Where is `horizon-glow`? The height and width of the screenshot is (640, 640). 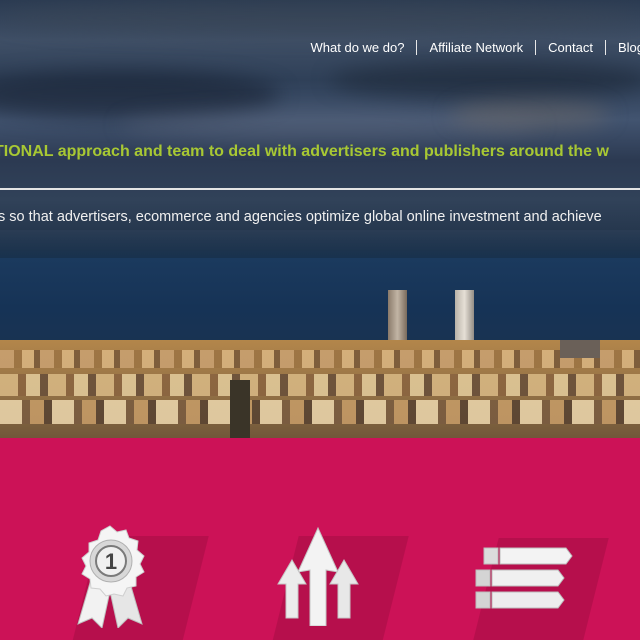
horizon-glow is located at coordinates (320, 245).